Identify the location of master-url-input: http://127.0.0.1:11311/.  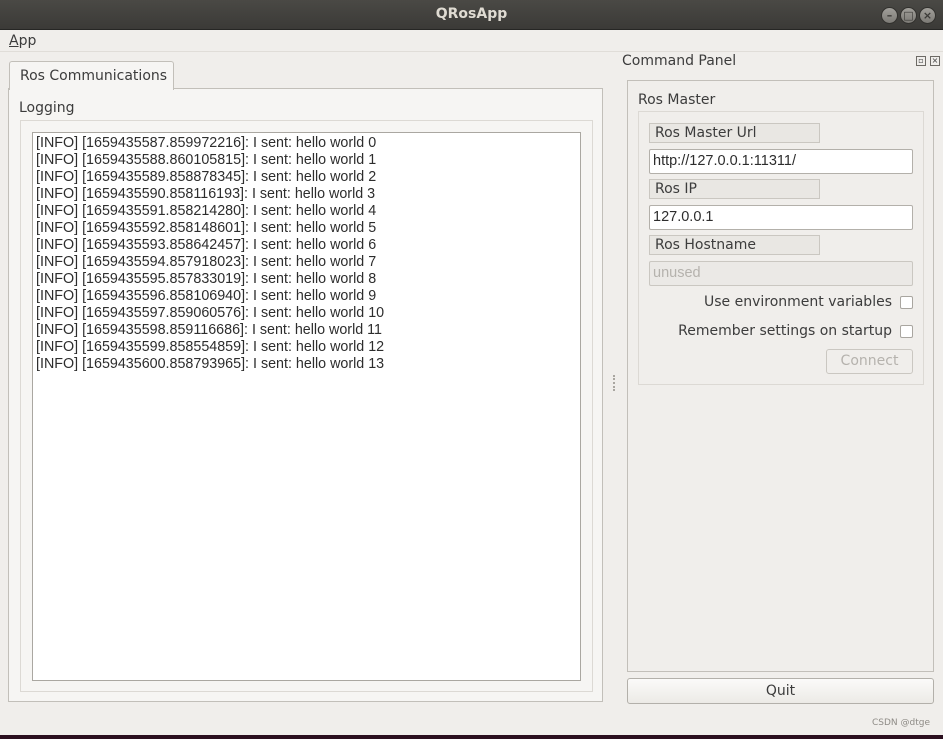
(781, 161).